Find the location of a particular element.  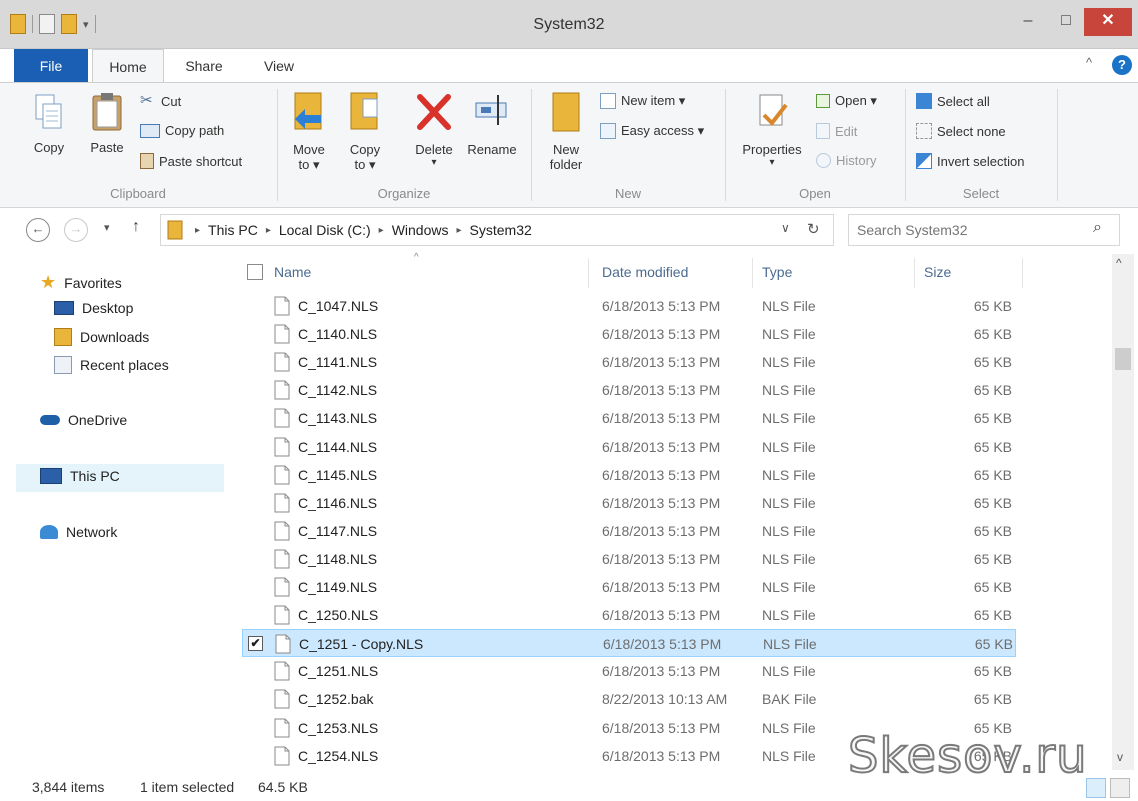

row-checkbox: ✔ is located at coordinates (255, 644).